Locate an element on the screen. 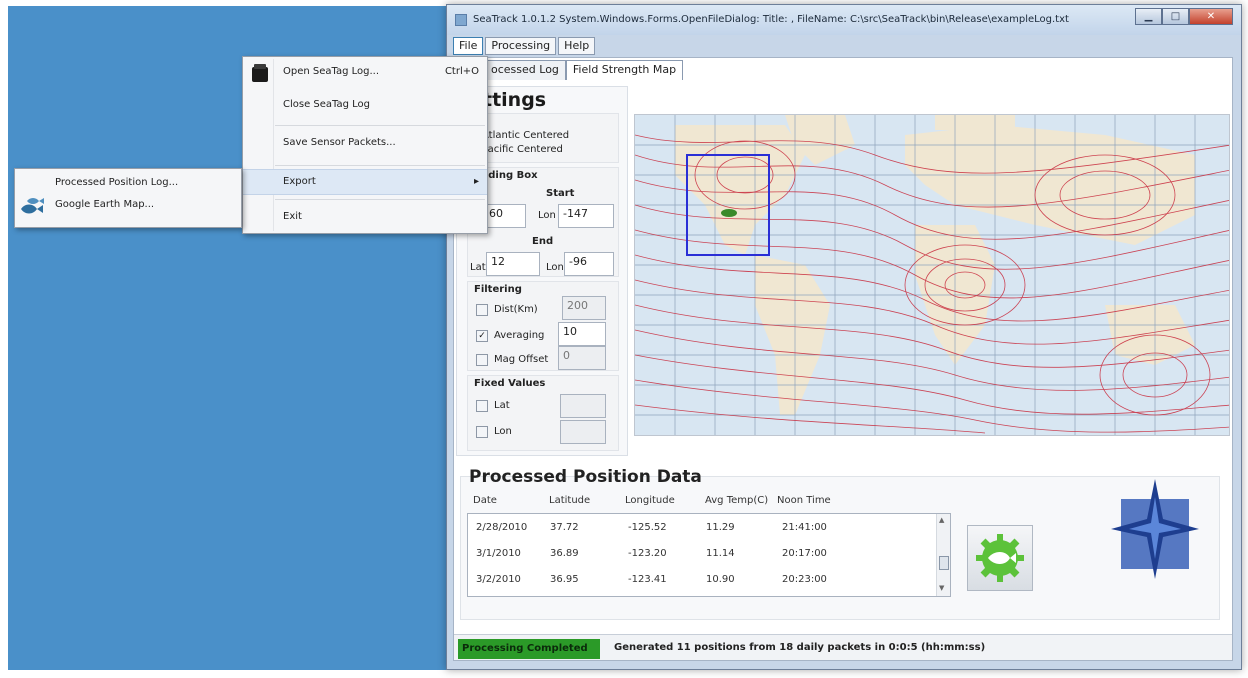  mag-offset-input: 0 is located at coordinates (582, 358).